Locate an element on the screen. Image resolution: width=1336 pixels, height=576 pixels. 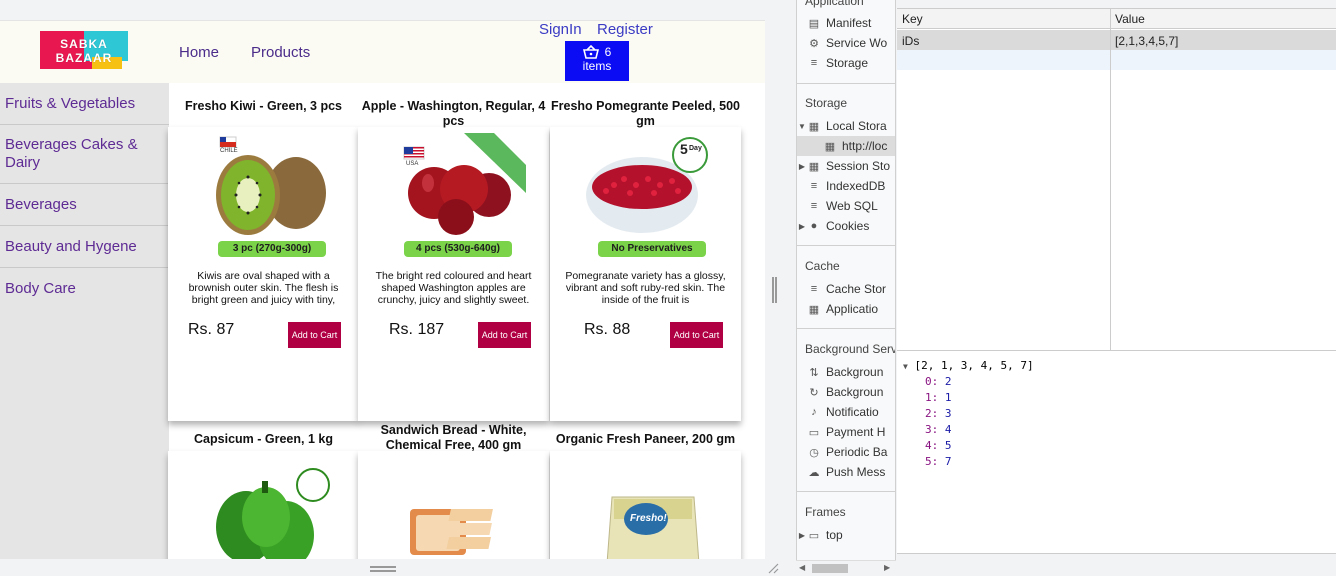
logo-text-line1: SABKA is located at coordinates (84, 44).